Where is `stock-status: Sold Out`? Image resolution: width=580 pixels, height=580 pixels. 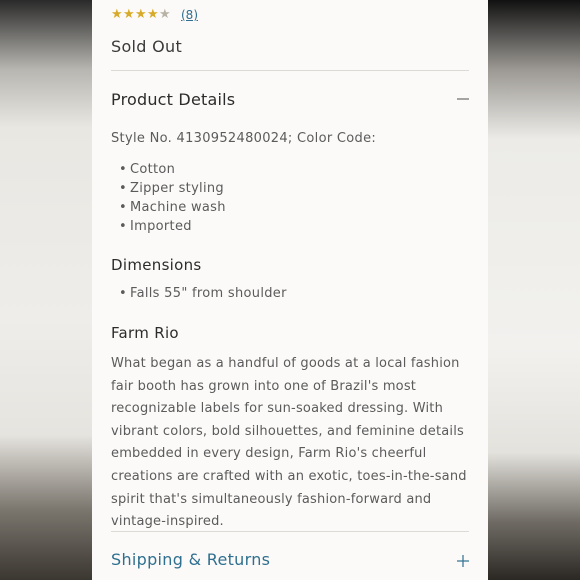 stock-status: Sold Out is located at coordinates (147, 46).